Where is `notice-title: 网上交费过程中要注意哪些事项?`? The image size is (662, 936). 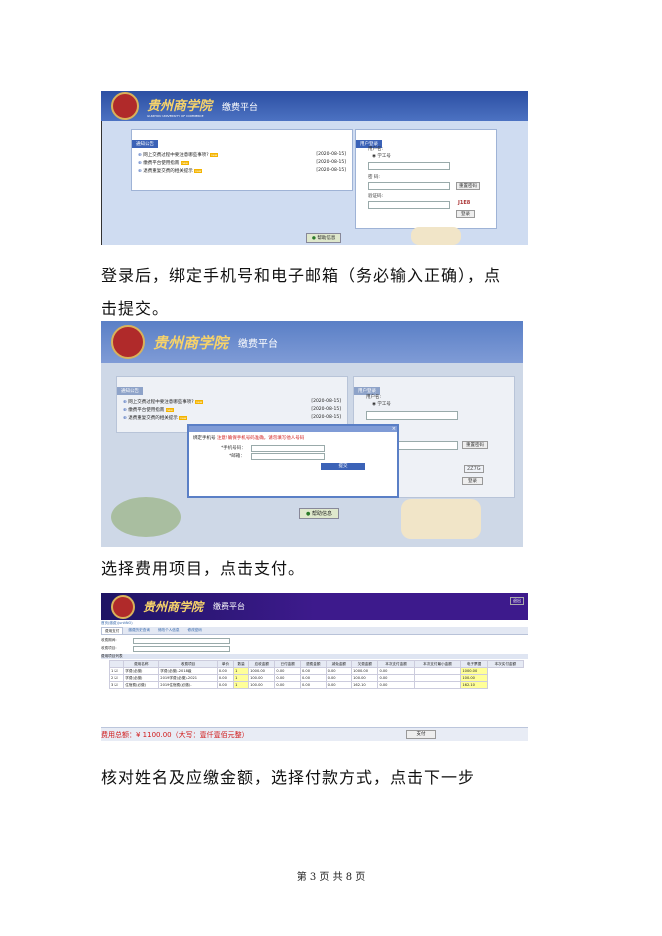
notice-title: 网上交费过程中要注意哪些事项? is located at coordinates (161, 402).